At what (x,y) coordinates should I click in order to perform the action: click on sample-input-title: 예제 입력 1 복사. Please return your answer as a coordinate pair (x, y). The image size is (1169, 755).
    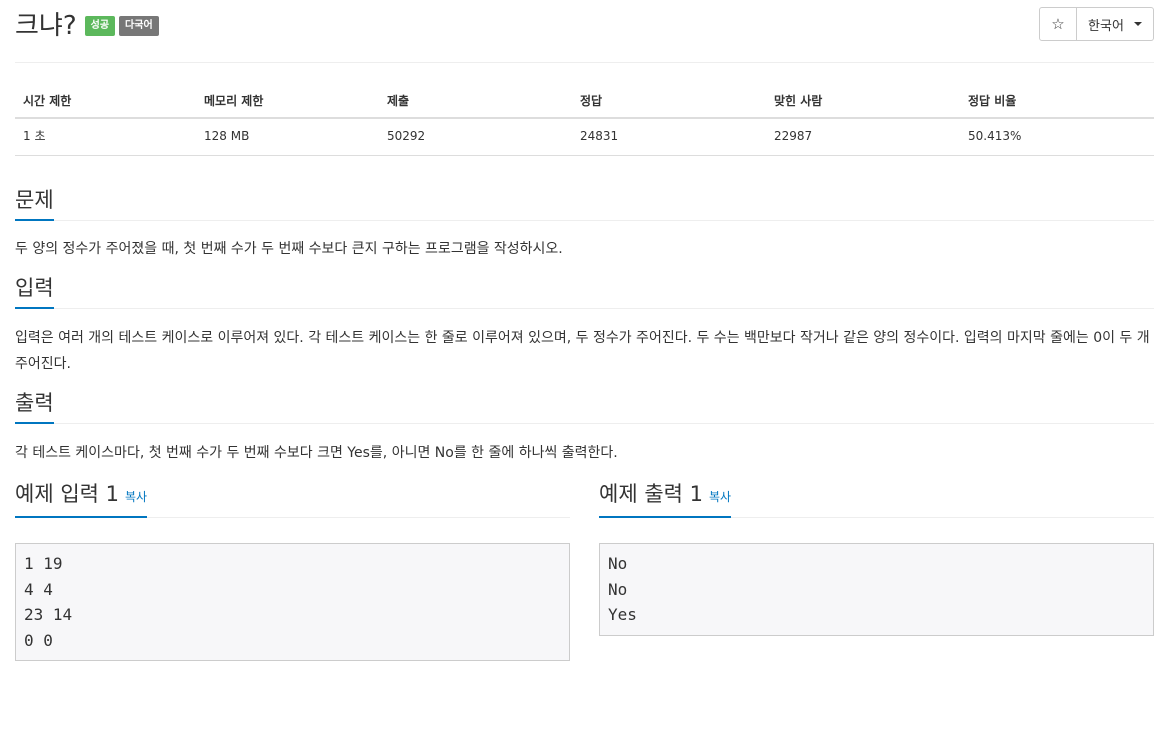
    Looking at the image, I should click on (81, 499).